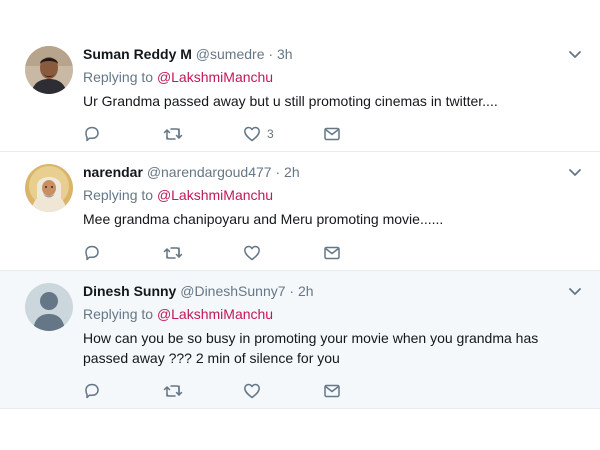 The width and height of the screenshot is (600, 450). What do you see at coordinates (283, 134) in the screenshot?
I see `like-button: 3` at bounding box center [283, 134].